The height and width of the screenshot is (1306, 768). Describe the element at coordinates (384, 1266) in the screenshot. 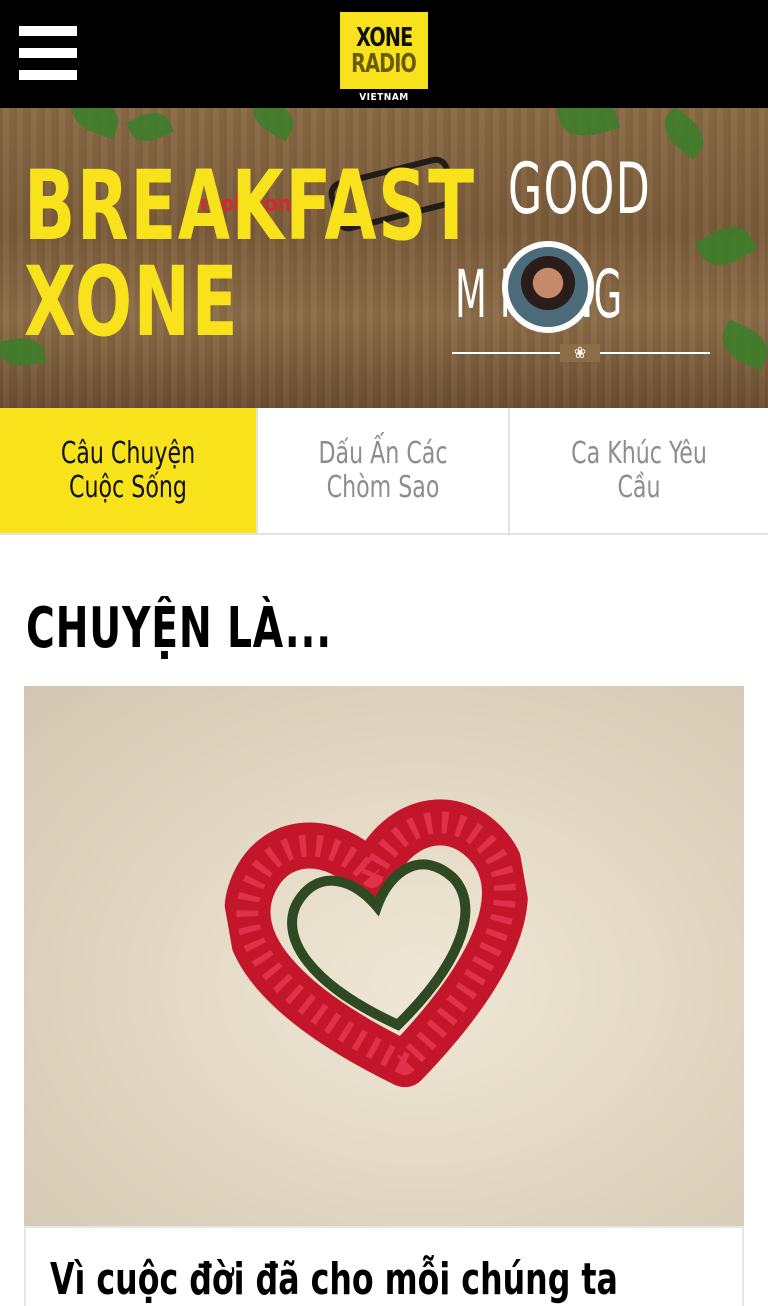

I see `article-card: Vì cuộc đời đã cho mỗi chúng ta` at that location.